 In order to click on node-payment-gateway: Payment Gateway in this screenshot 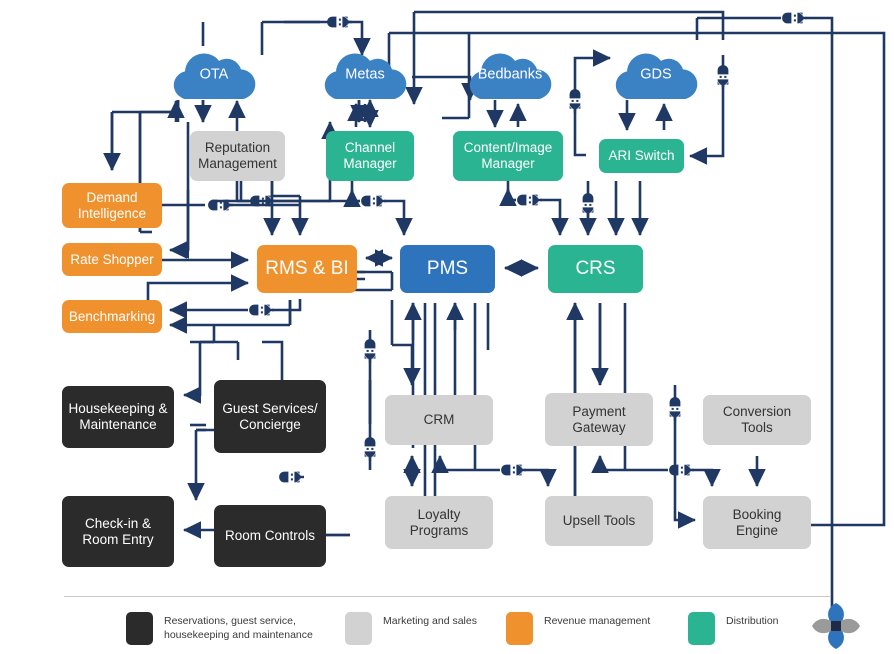, I will do `click(599, 419)`.